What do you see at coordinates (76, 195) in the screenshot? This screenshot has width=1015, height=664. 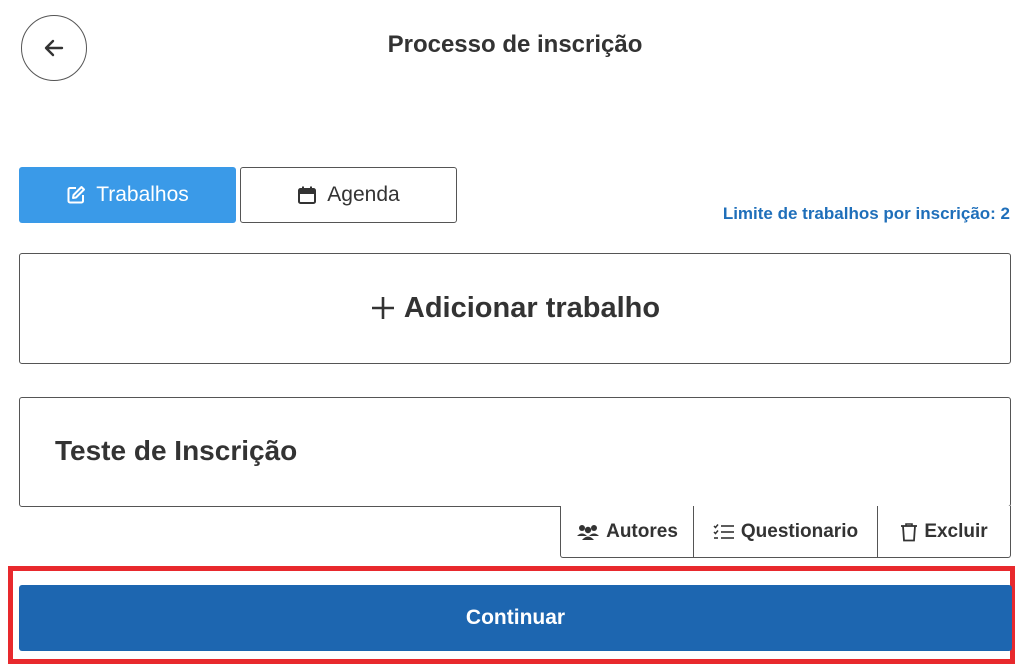 I see `edit-icon` at bounding box center [76, 195].